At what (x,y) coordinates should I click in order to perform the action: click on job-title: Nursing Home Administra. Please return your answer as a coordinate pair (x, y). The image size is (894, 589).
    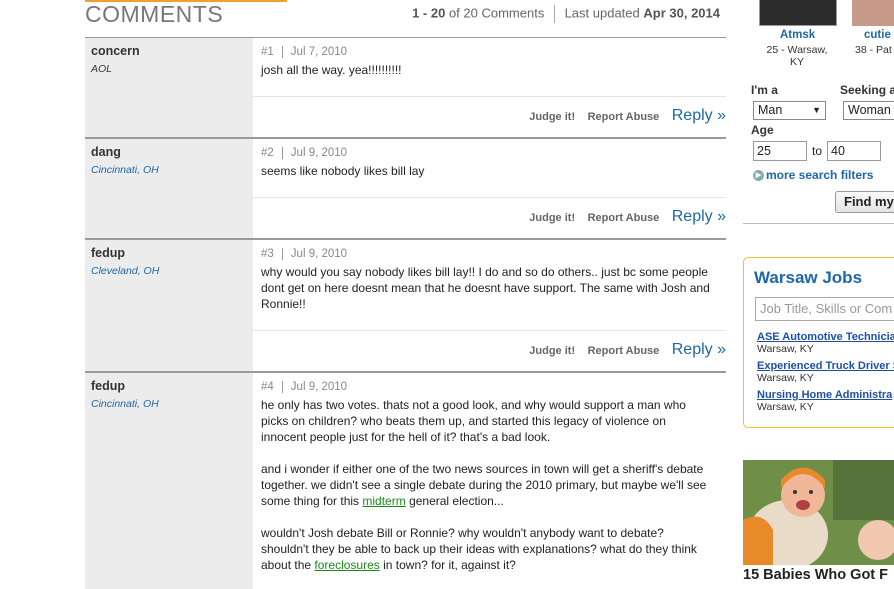
    Looking at the image, I should click on (824, 395).